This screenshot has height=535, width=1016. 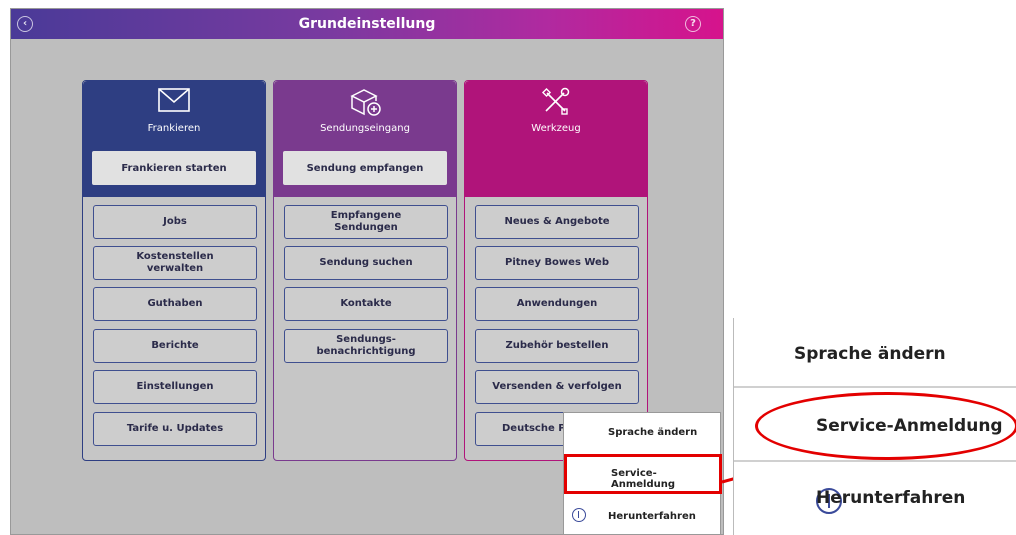 I want to click on sendung-suchen-button: Sendung suchen, so click(x=366, y=263).